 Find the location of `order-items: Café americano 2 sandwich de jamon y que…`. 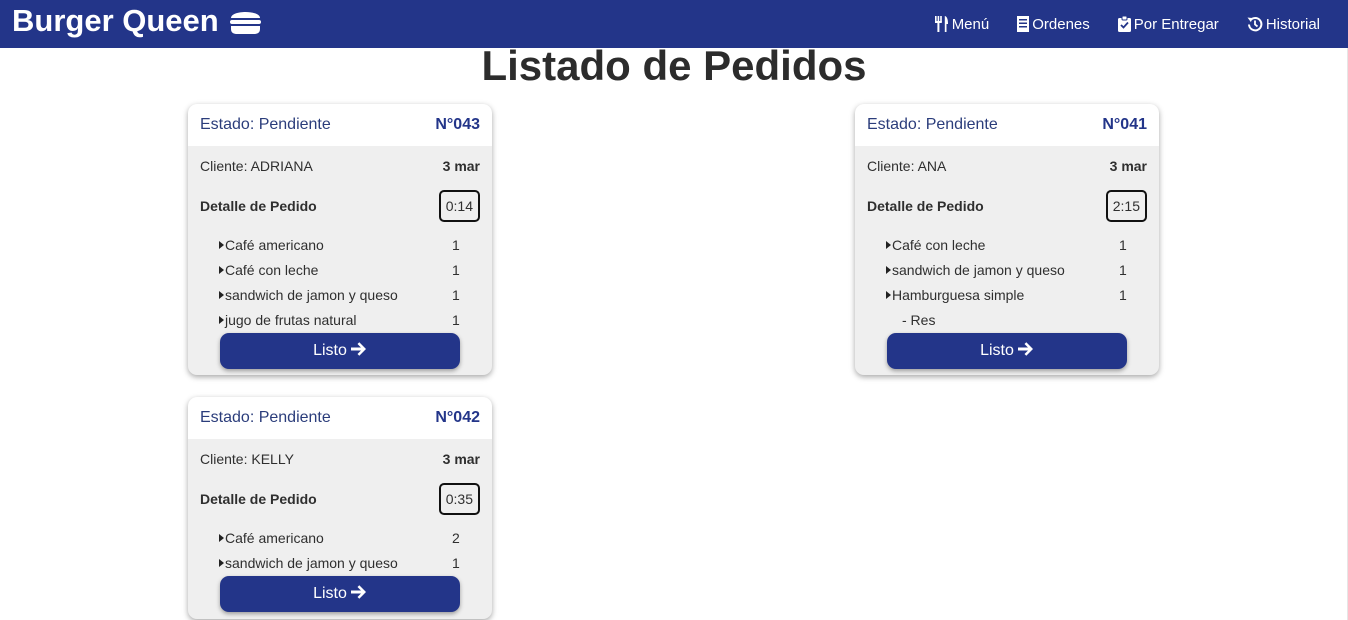

order-items: Café americano 2 sandwich de jamon y que… is located at coordinates (340, 547).